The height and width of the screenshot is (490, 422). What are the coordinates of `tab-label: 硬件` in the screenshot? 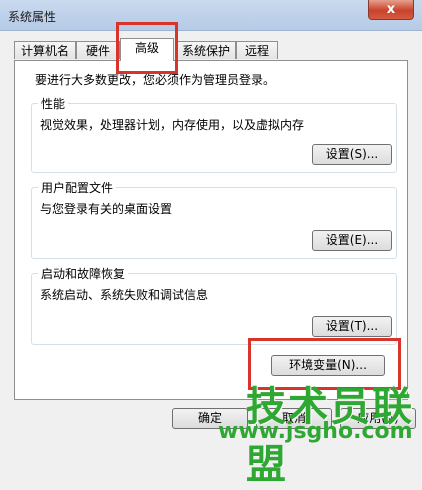 It's located at (97, 51).